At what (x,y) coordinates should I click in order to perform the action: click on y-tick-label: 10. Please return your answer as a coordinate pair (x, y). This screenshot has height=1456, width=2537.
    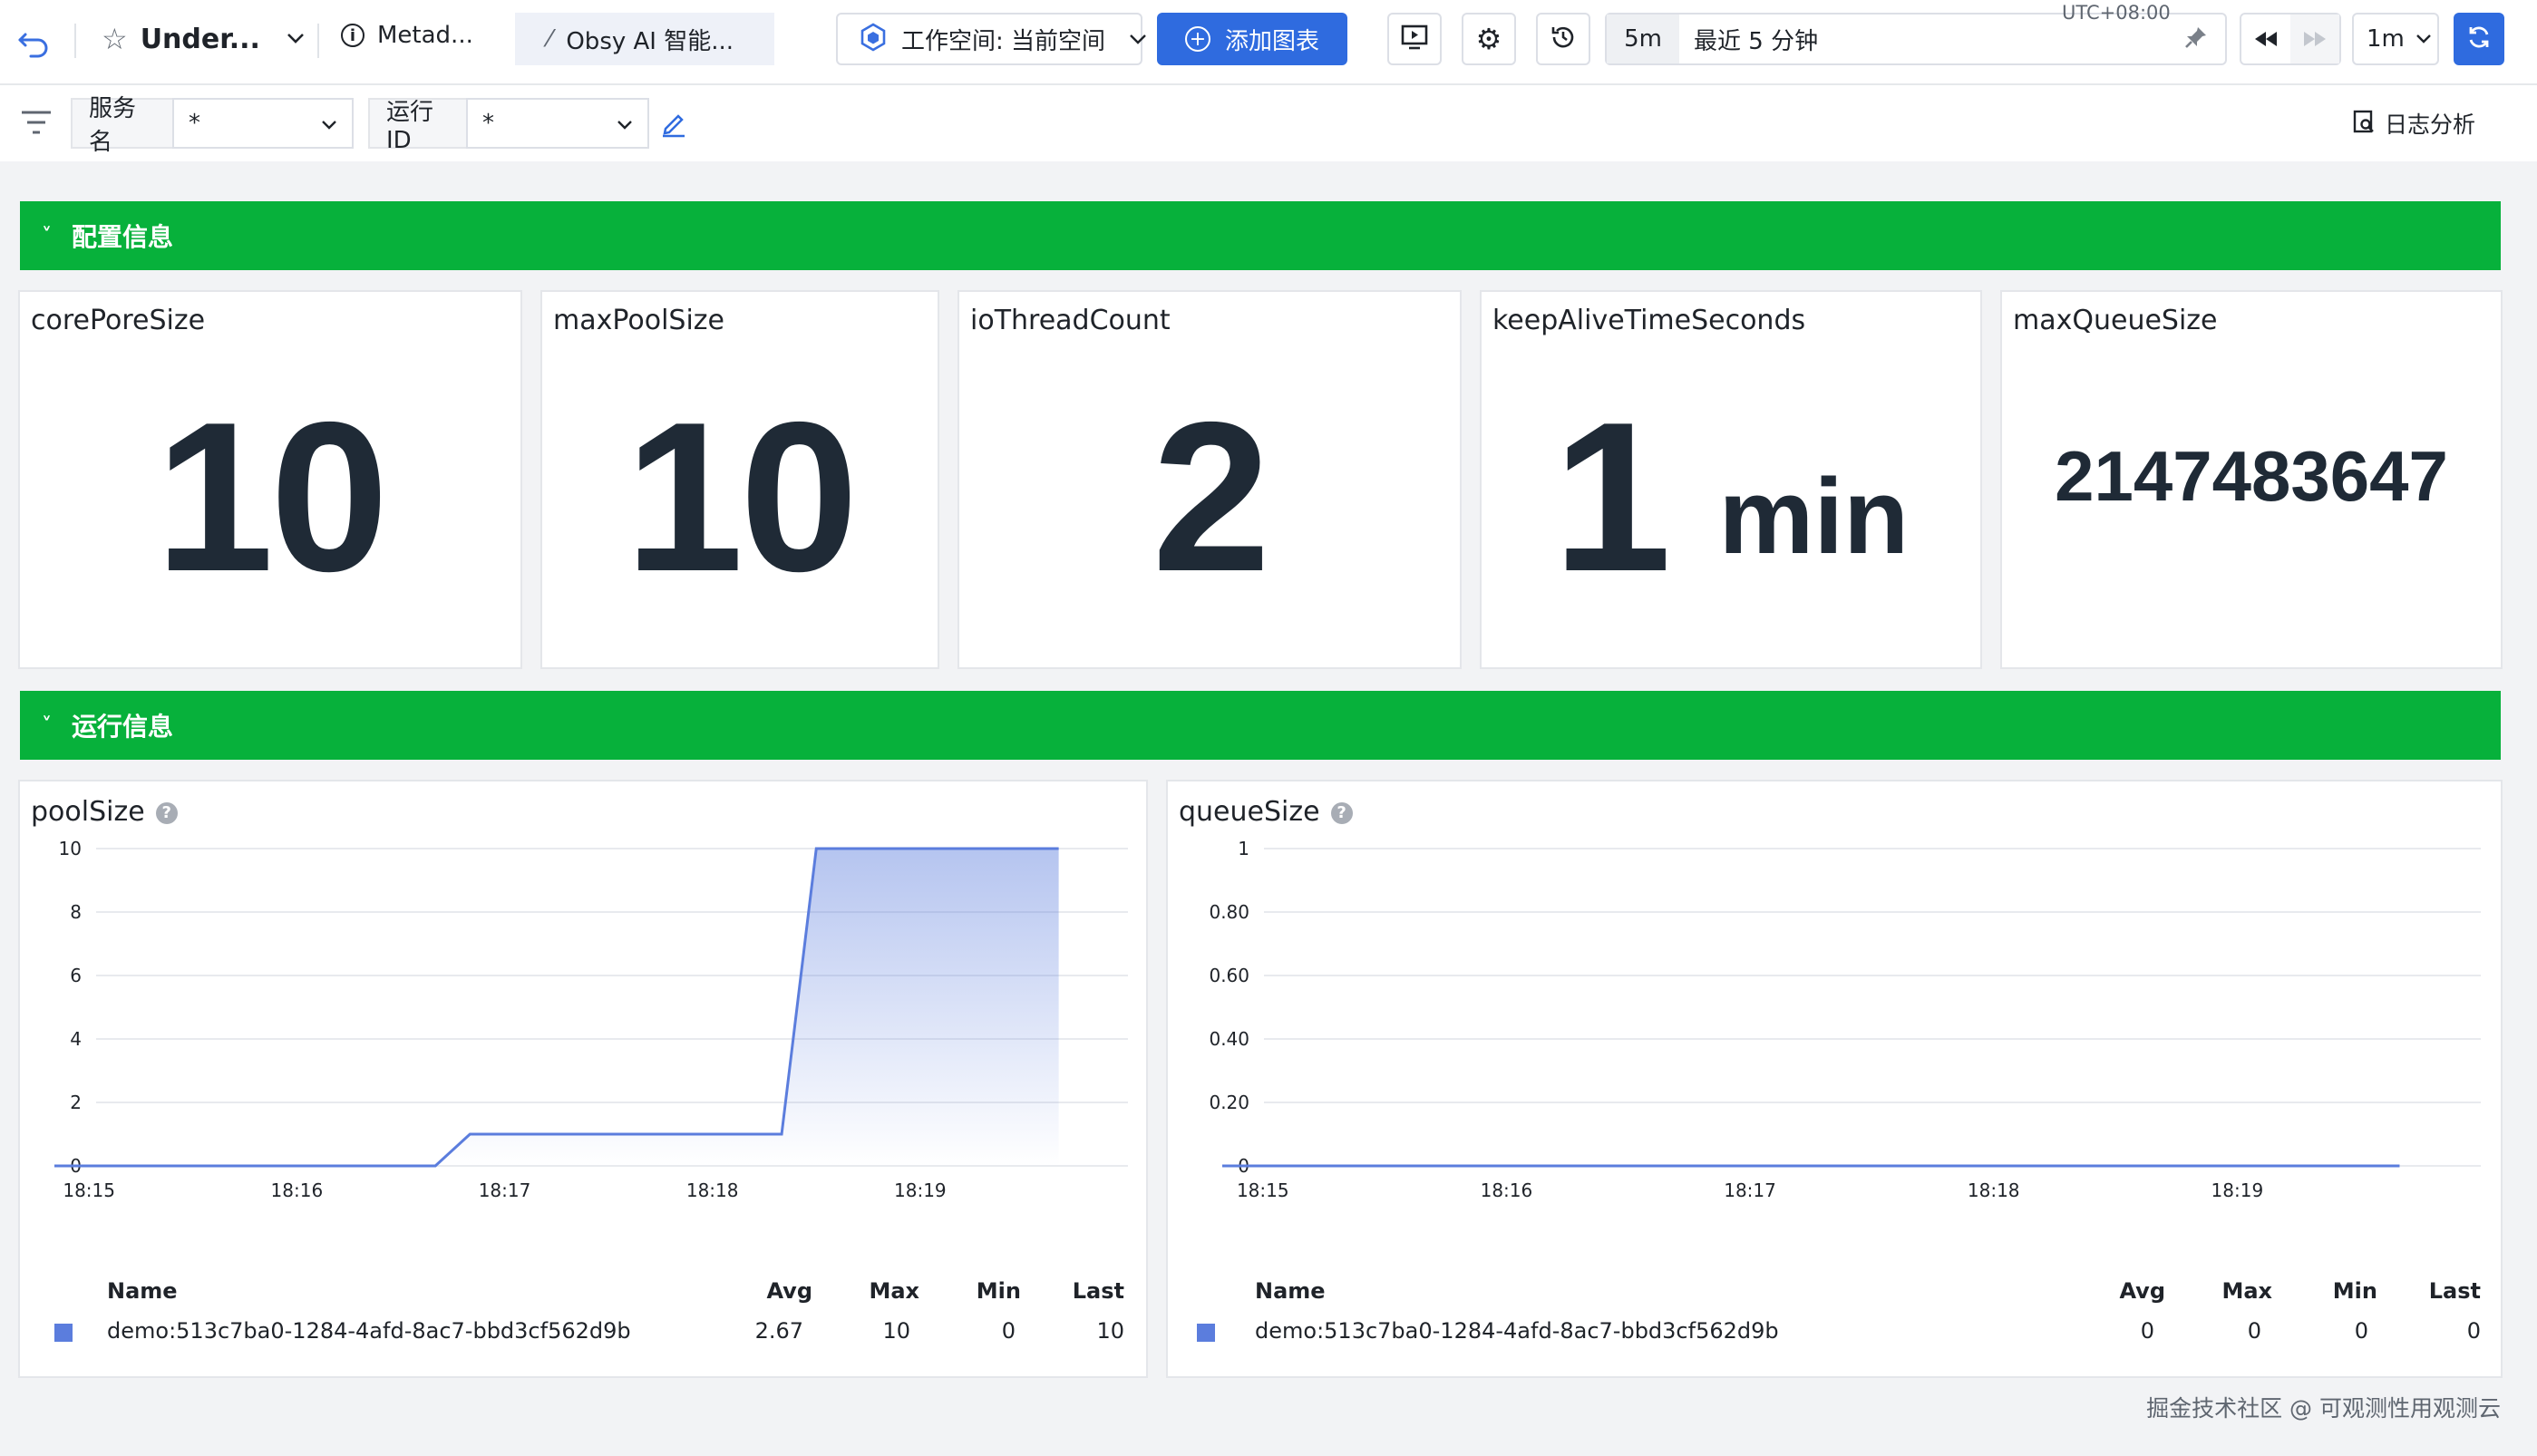
    Looking at the image, I should click on (70, 849).